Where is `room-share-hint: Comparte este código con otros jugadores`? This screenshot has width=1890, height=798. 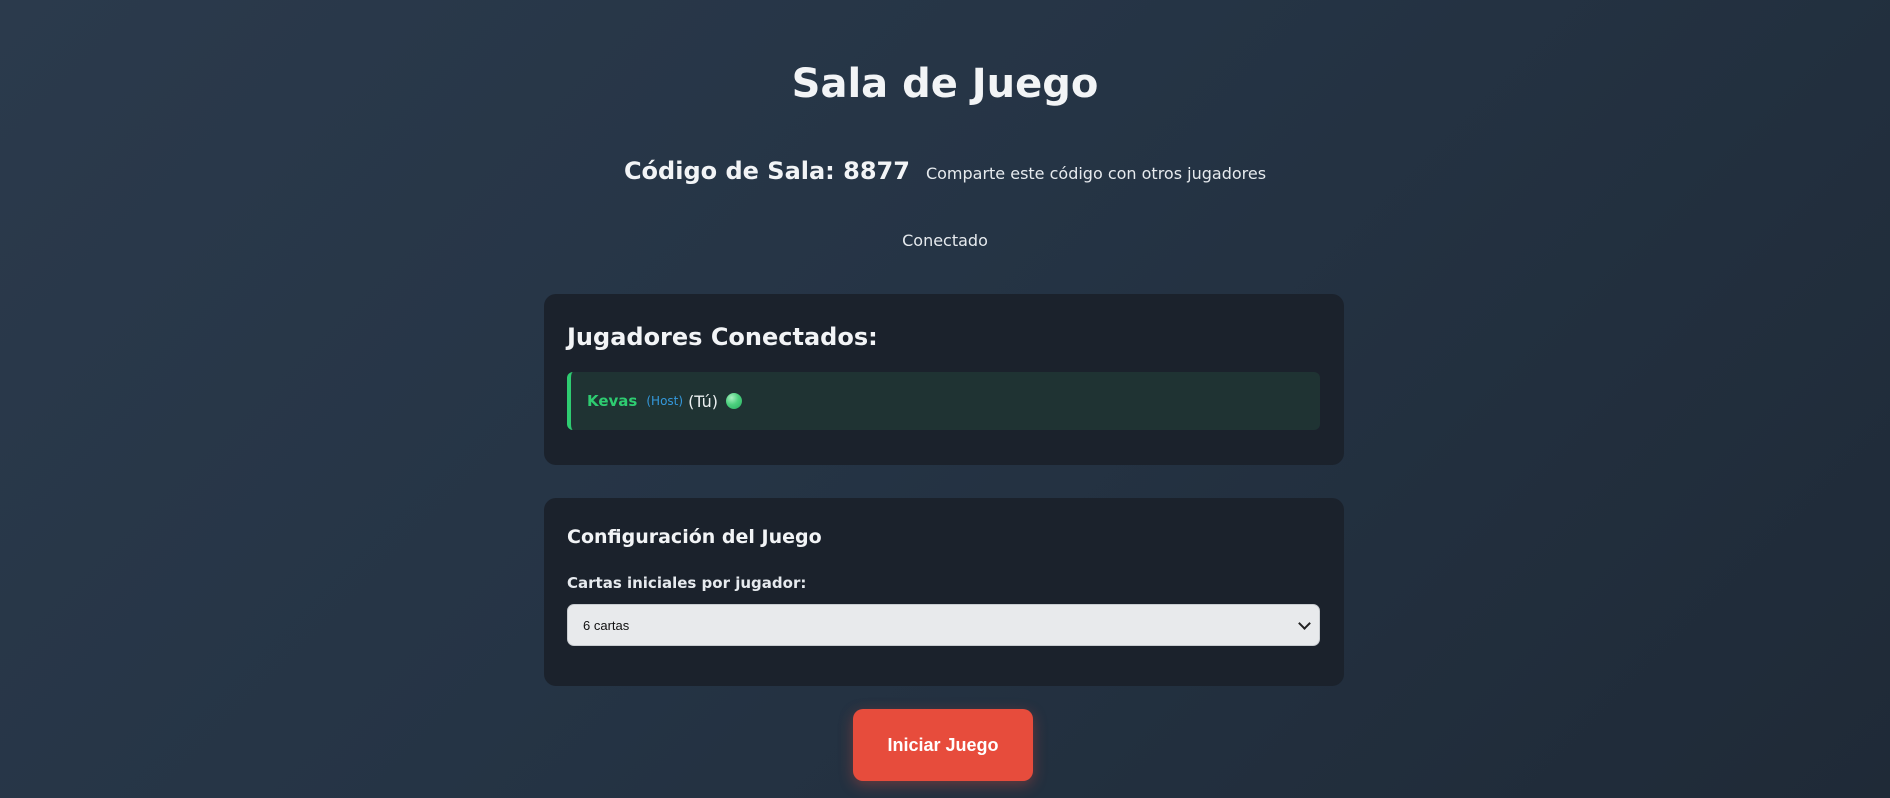 room-share-hint: Comparte este código con otros jugadores is located at coordinates (1096, 173).